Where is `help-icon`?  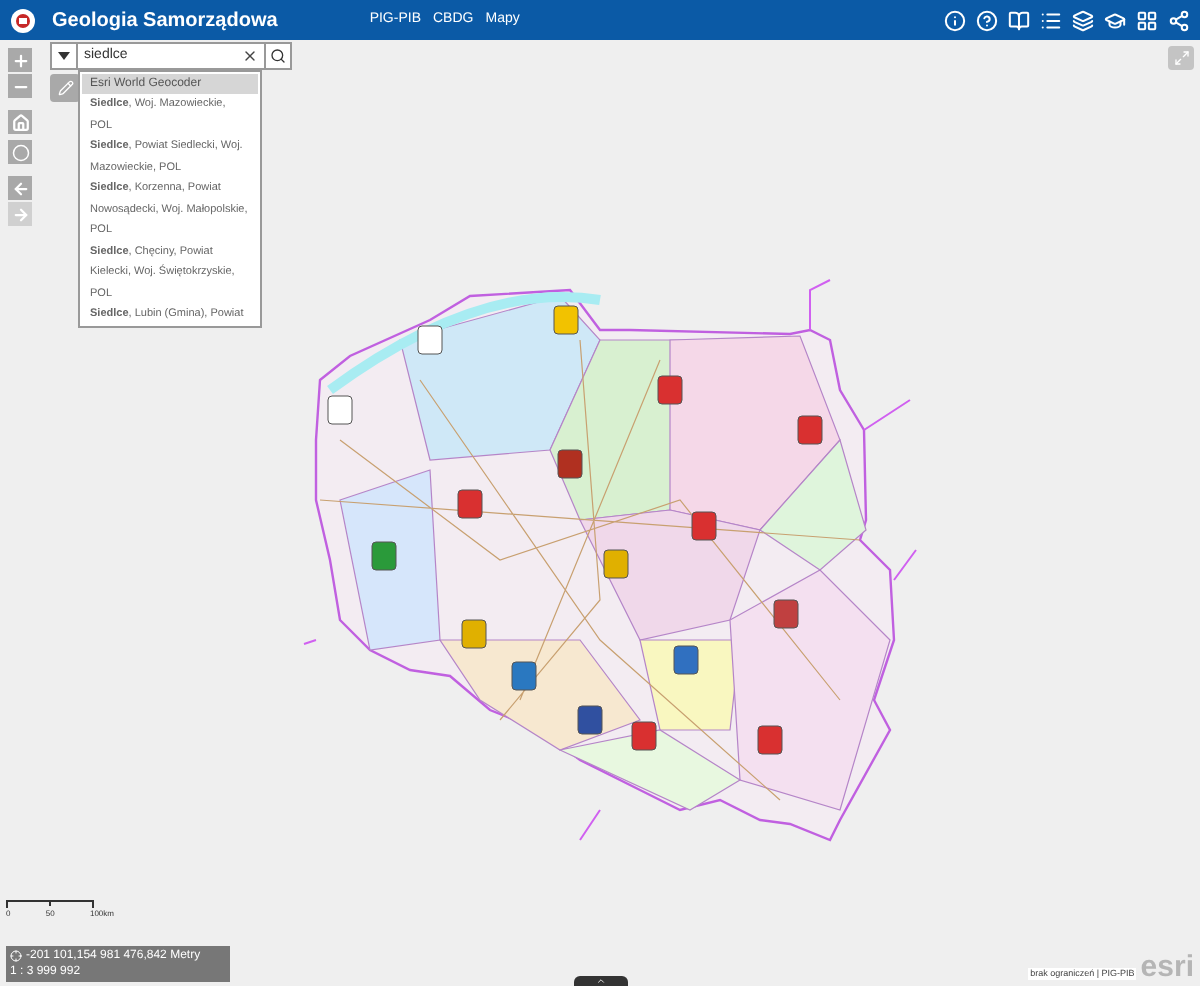 help-icon is located at coordinates (987, 20).